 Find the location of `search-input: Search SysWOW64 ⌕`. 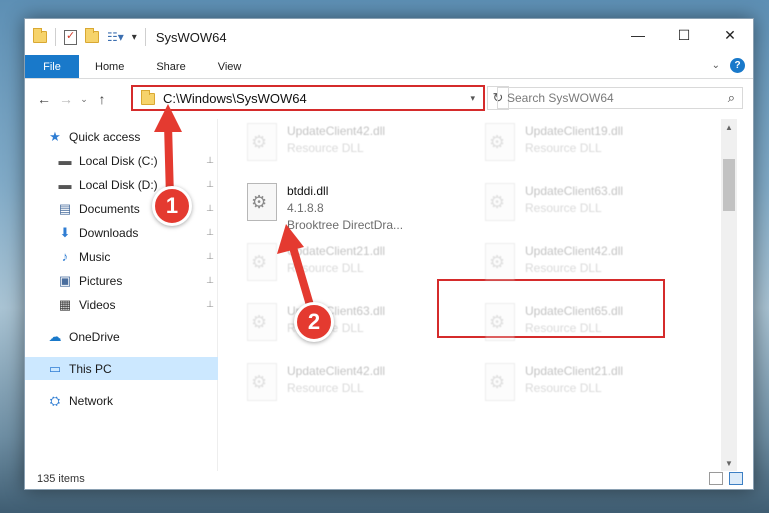

search-input: Search SysWOW64 ⌕ is located at coordinates (620, 98).